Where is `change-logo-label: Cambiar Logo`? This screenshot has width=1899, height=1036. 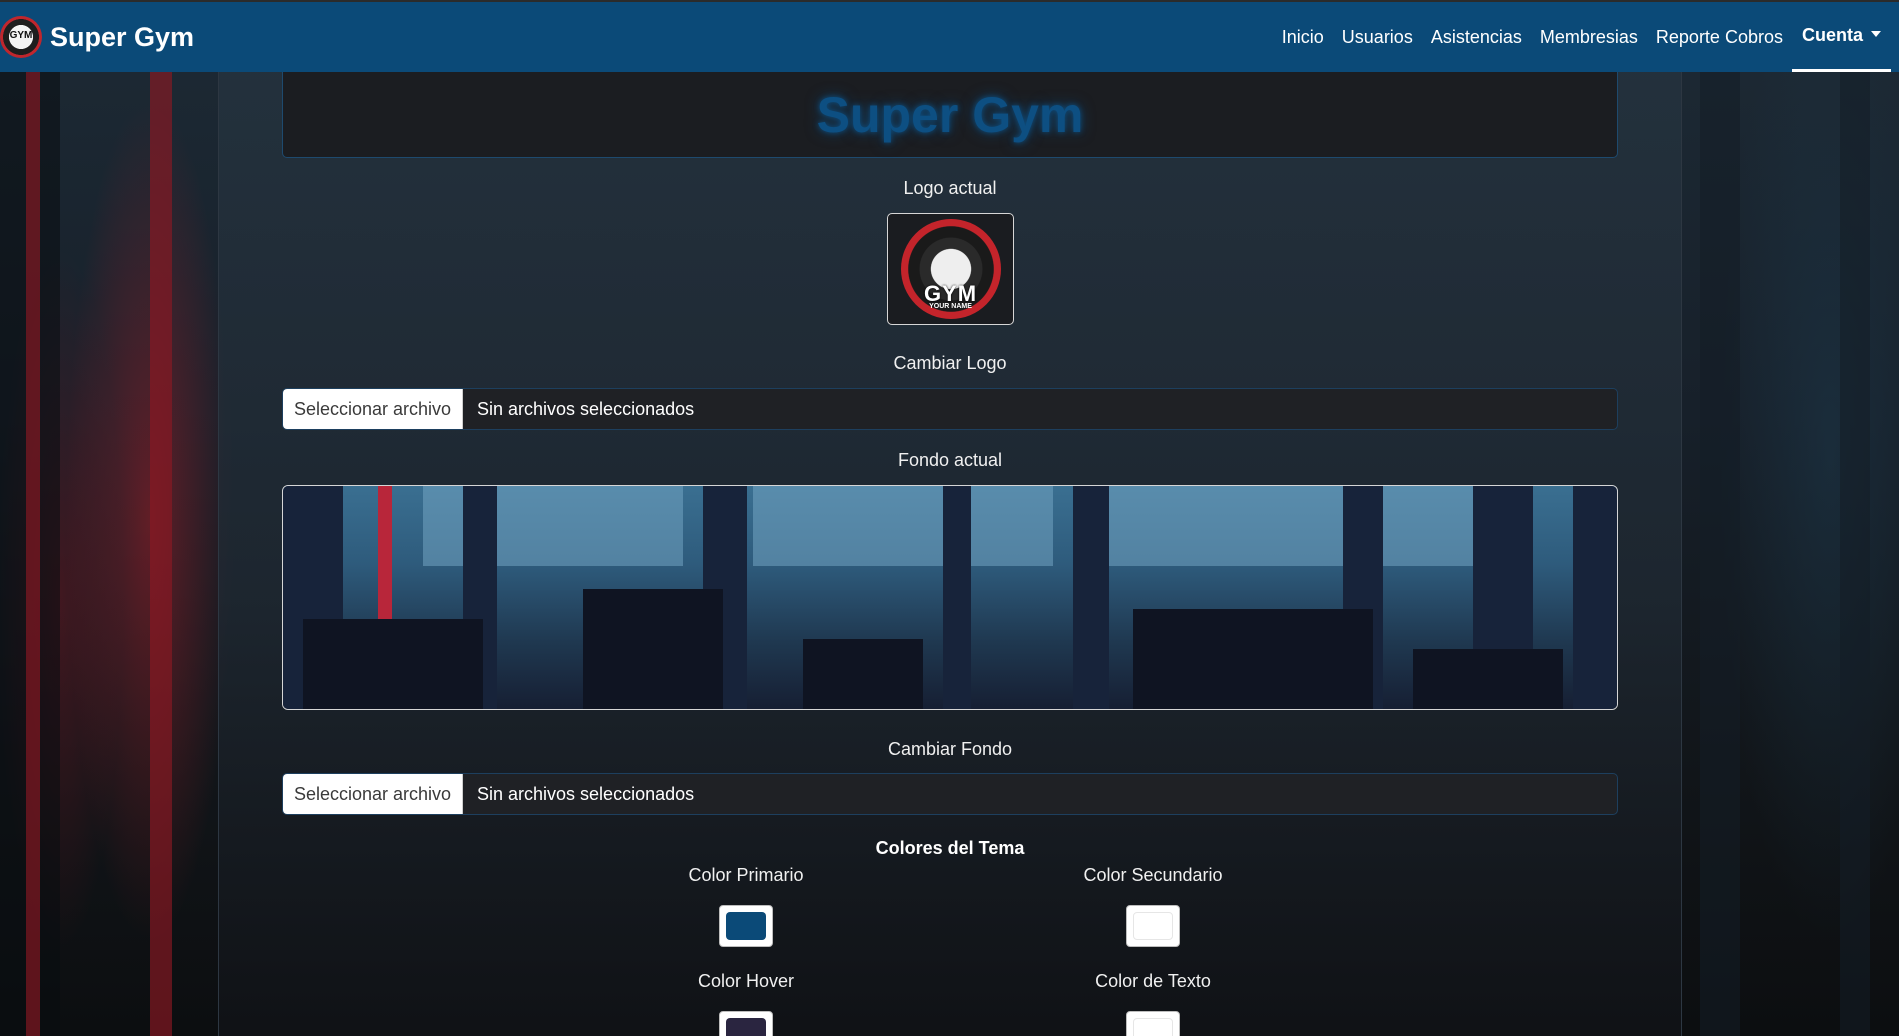
change-logo-label: Cambiar Logo is located at coordinates (950, 363).